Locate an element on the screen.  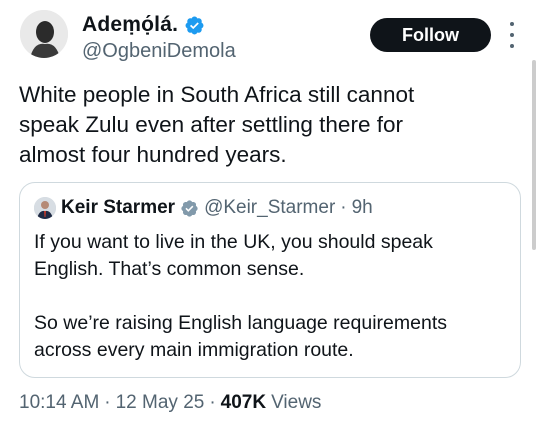
views-count: 407K is located at coordinates (243, 402).